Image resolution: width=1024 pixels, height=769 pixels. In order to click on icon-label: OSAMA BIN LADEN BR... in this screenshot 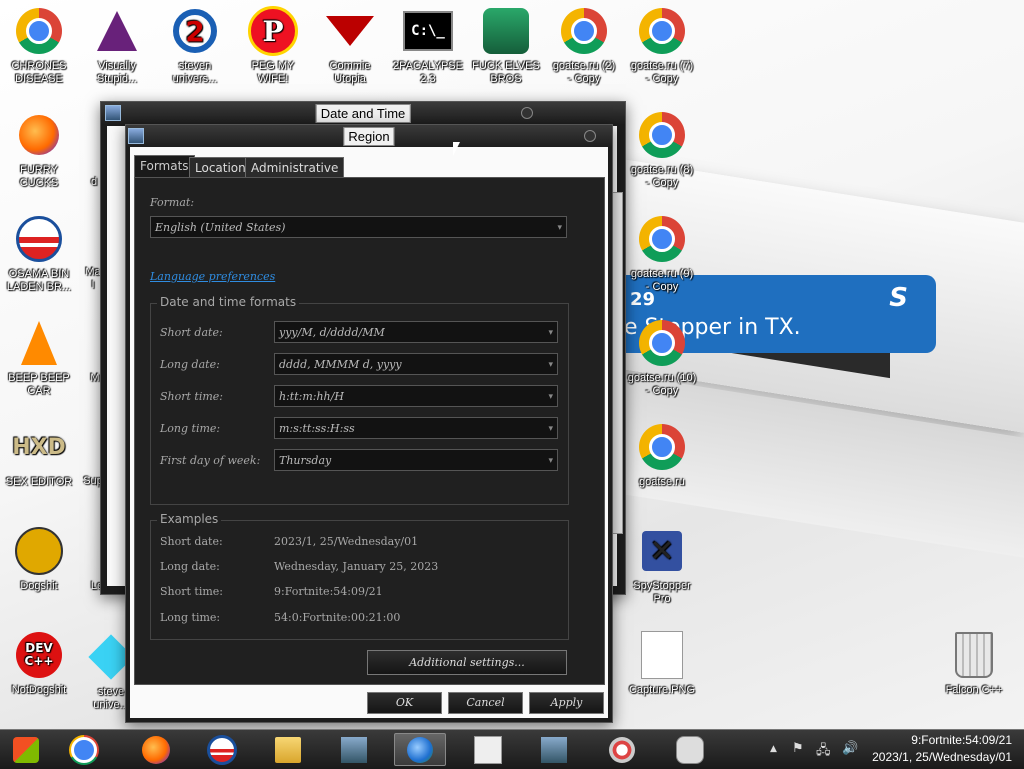, I will do `click(39, 280)`.